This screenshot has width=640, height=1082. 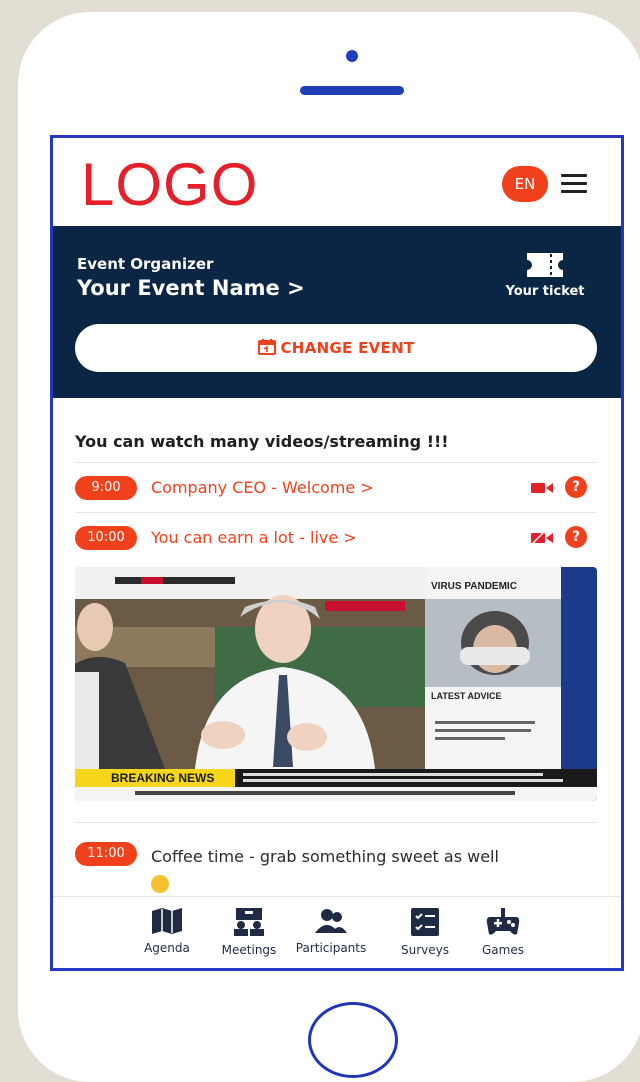 I want to click on latest-advice-label: LATEST ADVICE, so click(x=466, y=696).